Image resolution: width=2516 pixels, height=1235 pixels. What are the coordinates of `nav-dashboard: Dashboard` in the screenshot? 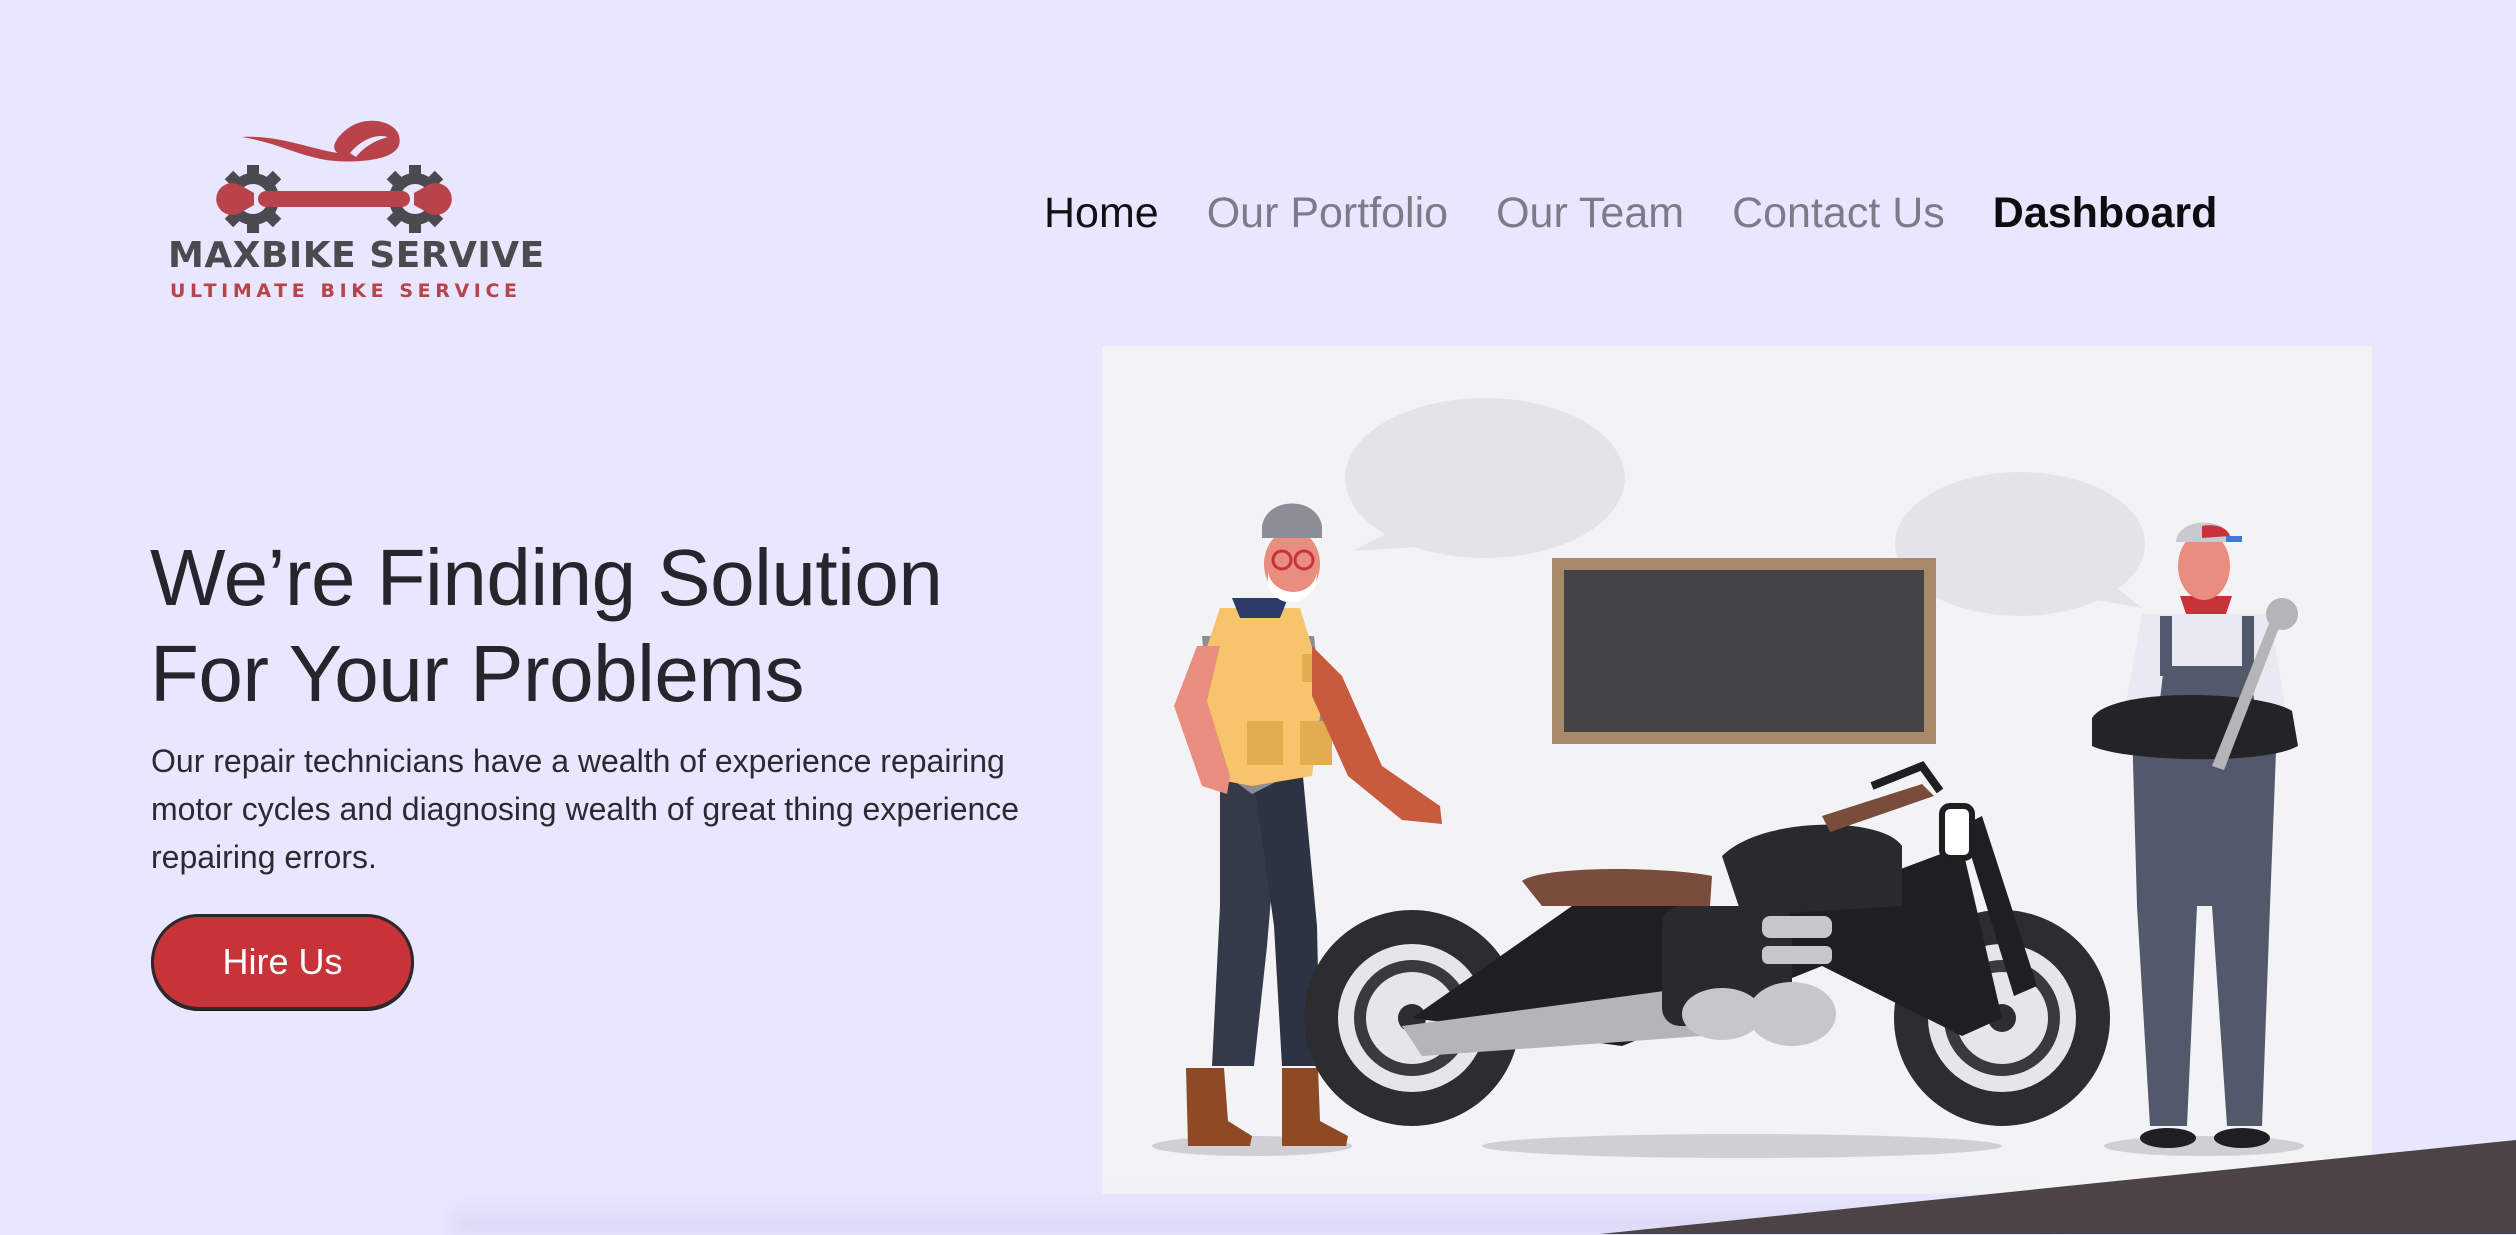 It's located at (2105, 213).